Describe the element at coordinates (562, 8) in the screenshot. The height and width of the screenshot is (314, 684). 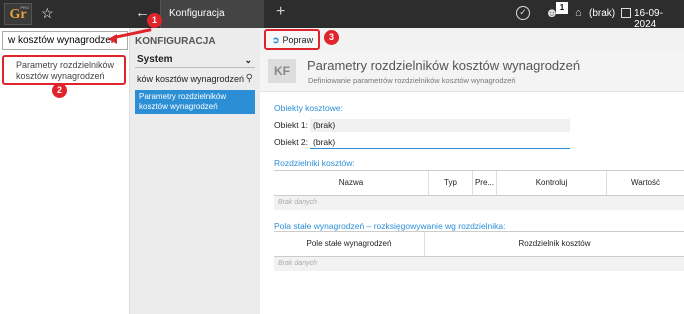
I see `user-count-badge: 1` at that location.